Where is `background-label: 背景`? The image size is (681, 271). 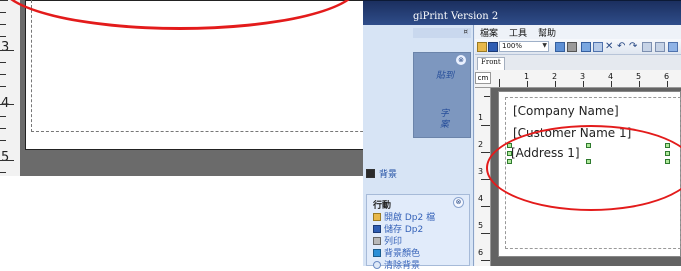 background-label: 背景 is located at coordinates (388, 175).